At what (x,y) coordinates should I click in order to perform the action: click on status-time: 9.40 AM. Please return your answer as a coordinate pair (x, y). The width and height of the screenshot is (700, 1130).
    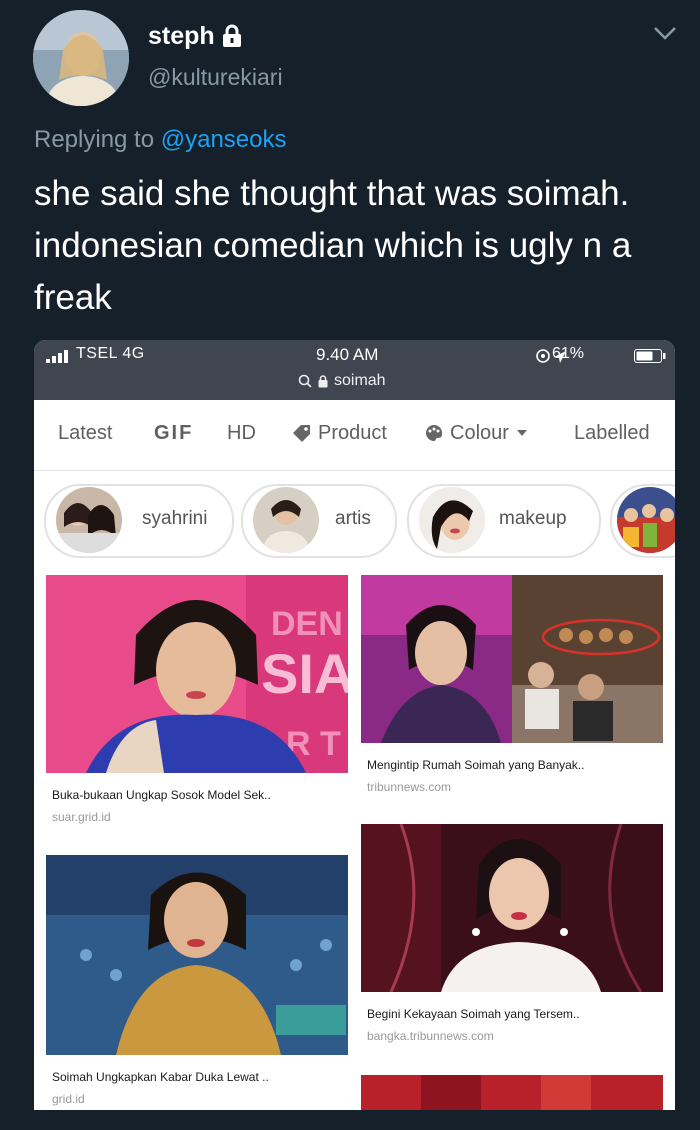
    Looking at the image, I should click on (347, 354).